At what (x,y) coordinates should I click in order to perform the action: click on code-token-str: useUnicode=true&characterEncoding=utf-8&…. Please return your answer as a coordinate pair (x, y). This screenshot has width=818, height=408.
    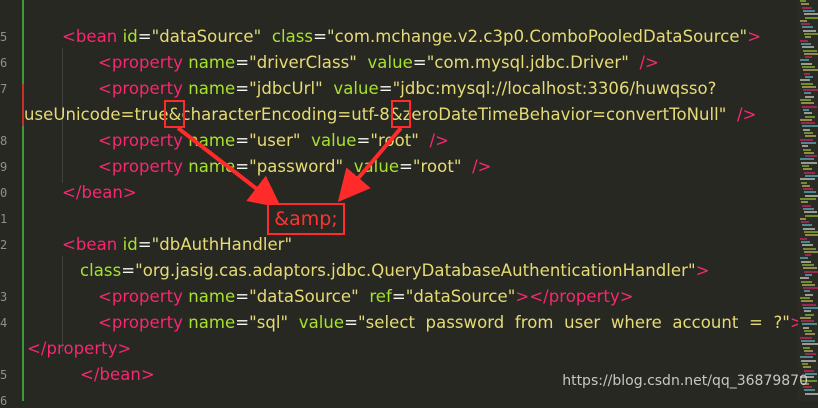
    Looking at the image, I should click on (375, 114).